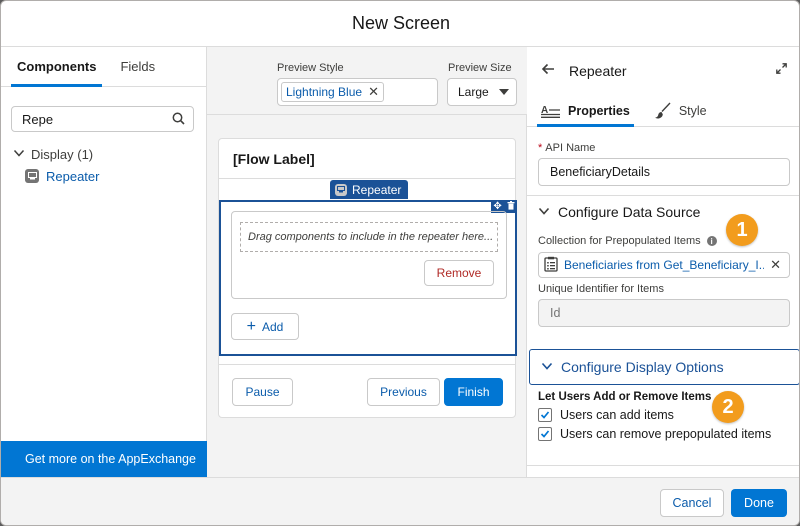 The width and height of the screenshot is (800, 526). Describe the element at coordinates (759, 503) in the screenshot. I see `done-button: Done` at that location.